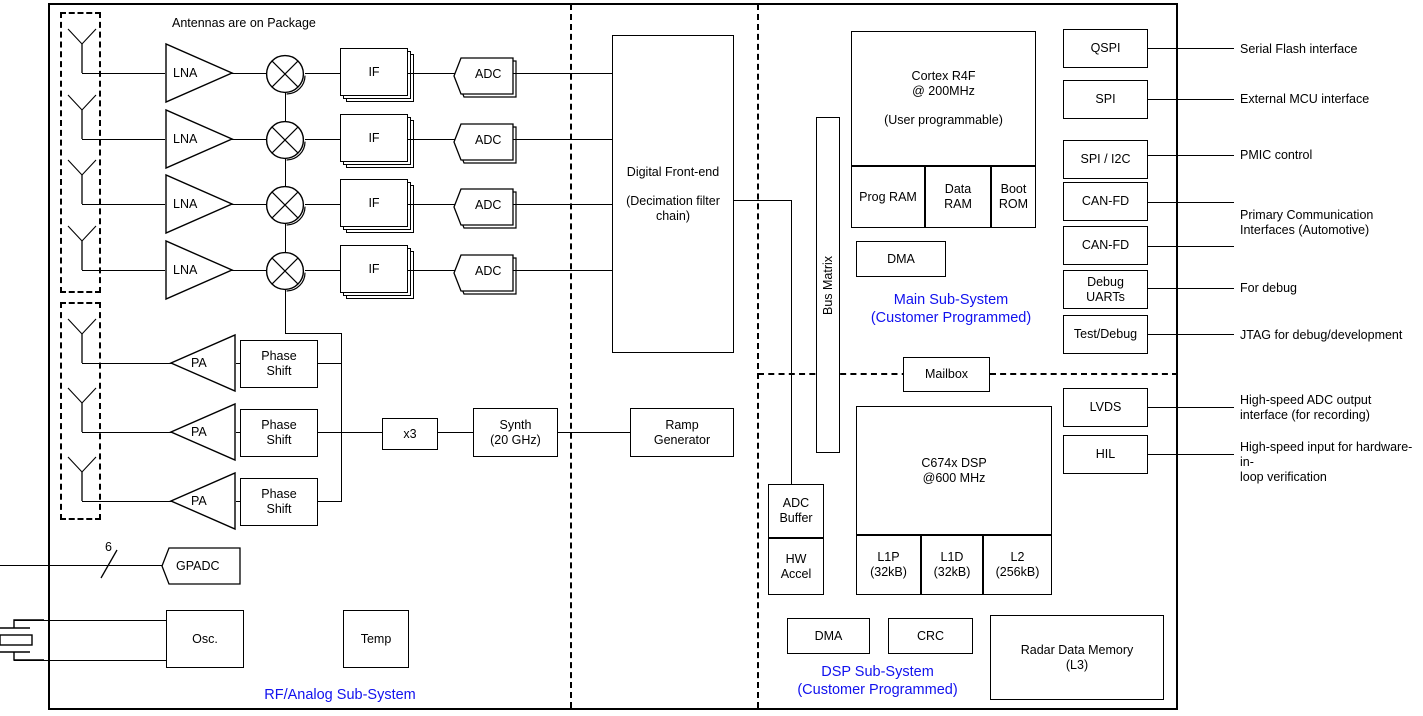  I want to click on test-debug-description: JTAG for debug/development, so click(1321, 335).